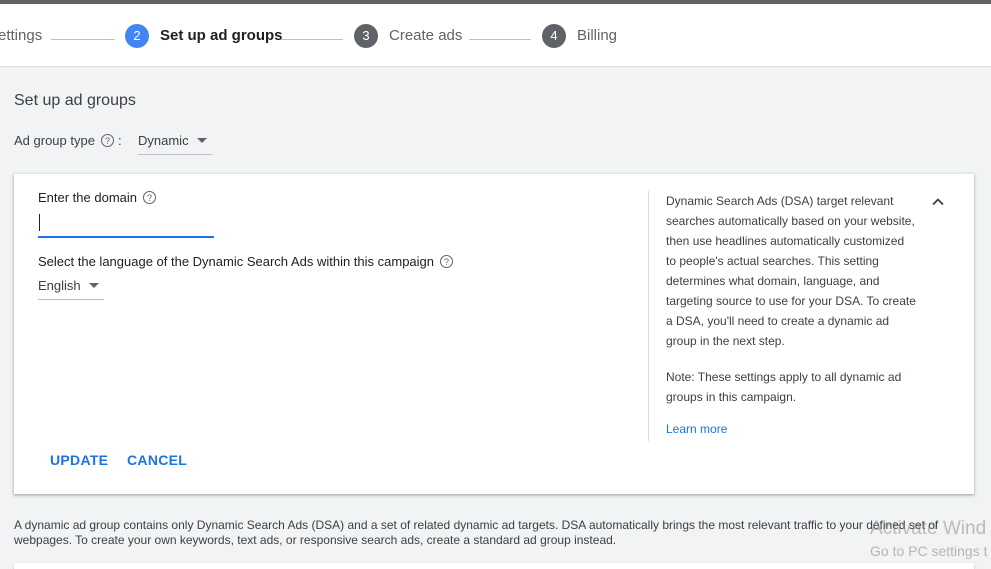 Image resolution: width=991 pixels, height=569 pixels. Describe the element at coordinates (163, 140) in the screenshot. I see `ad-group-type-value: Dynamic` at that location.